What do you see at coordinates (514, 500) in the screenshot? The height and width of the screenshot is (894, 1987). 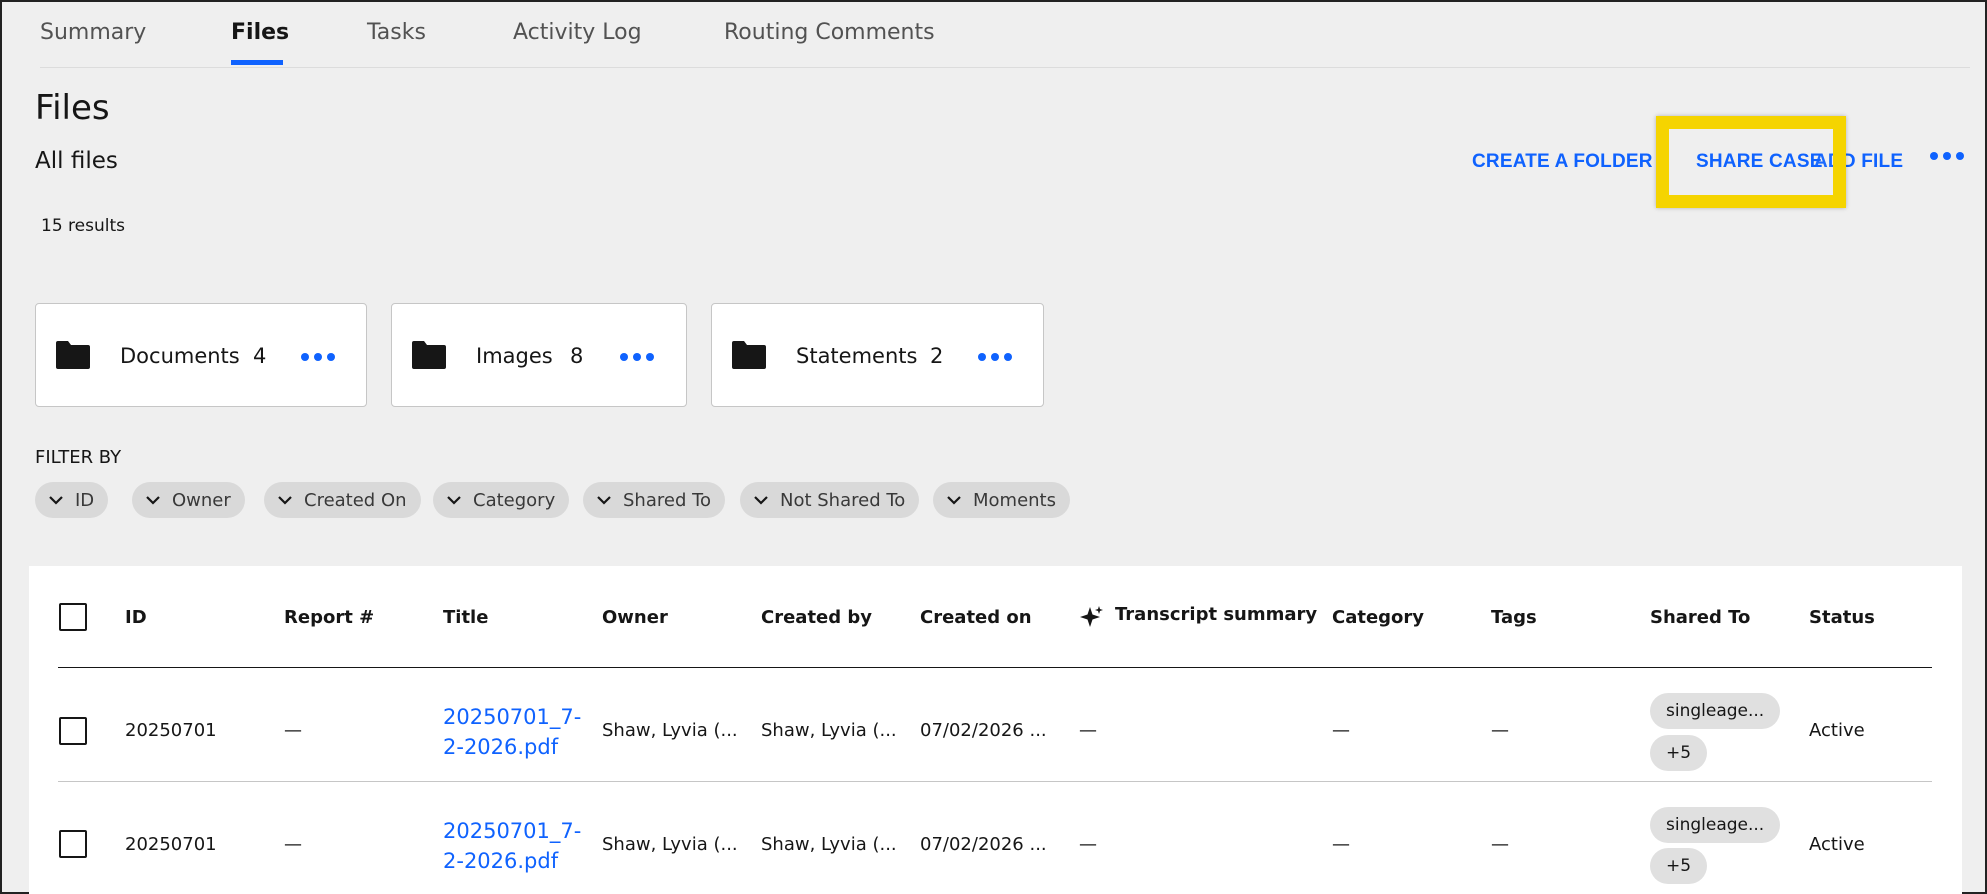 I see `filter-chip-label: Category` at bounding box center [514, 500].